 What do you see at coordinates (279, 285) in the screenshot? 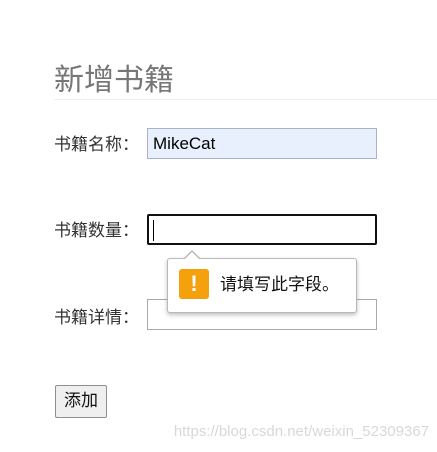
I see `validation-message: 请填写此字段。` at bounding box center [279, 285].